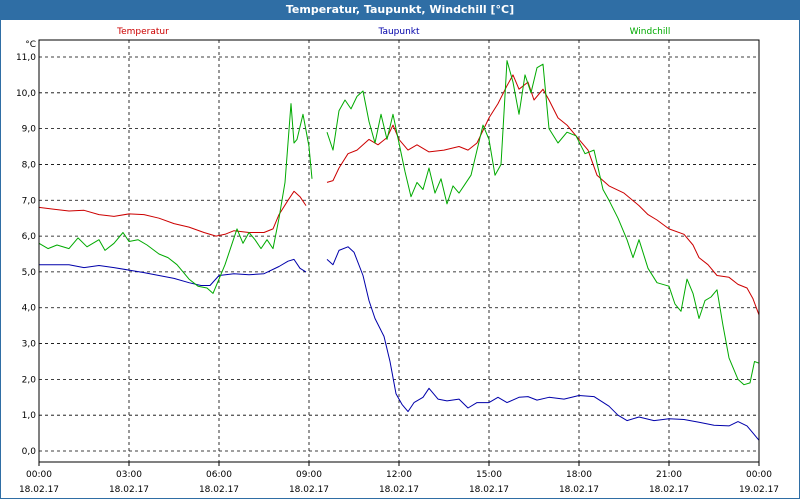 The width and height of the screenshot is (800, 500). I want to click on x-tick-time: 21:00, so click(669, 475).